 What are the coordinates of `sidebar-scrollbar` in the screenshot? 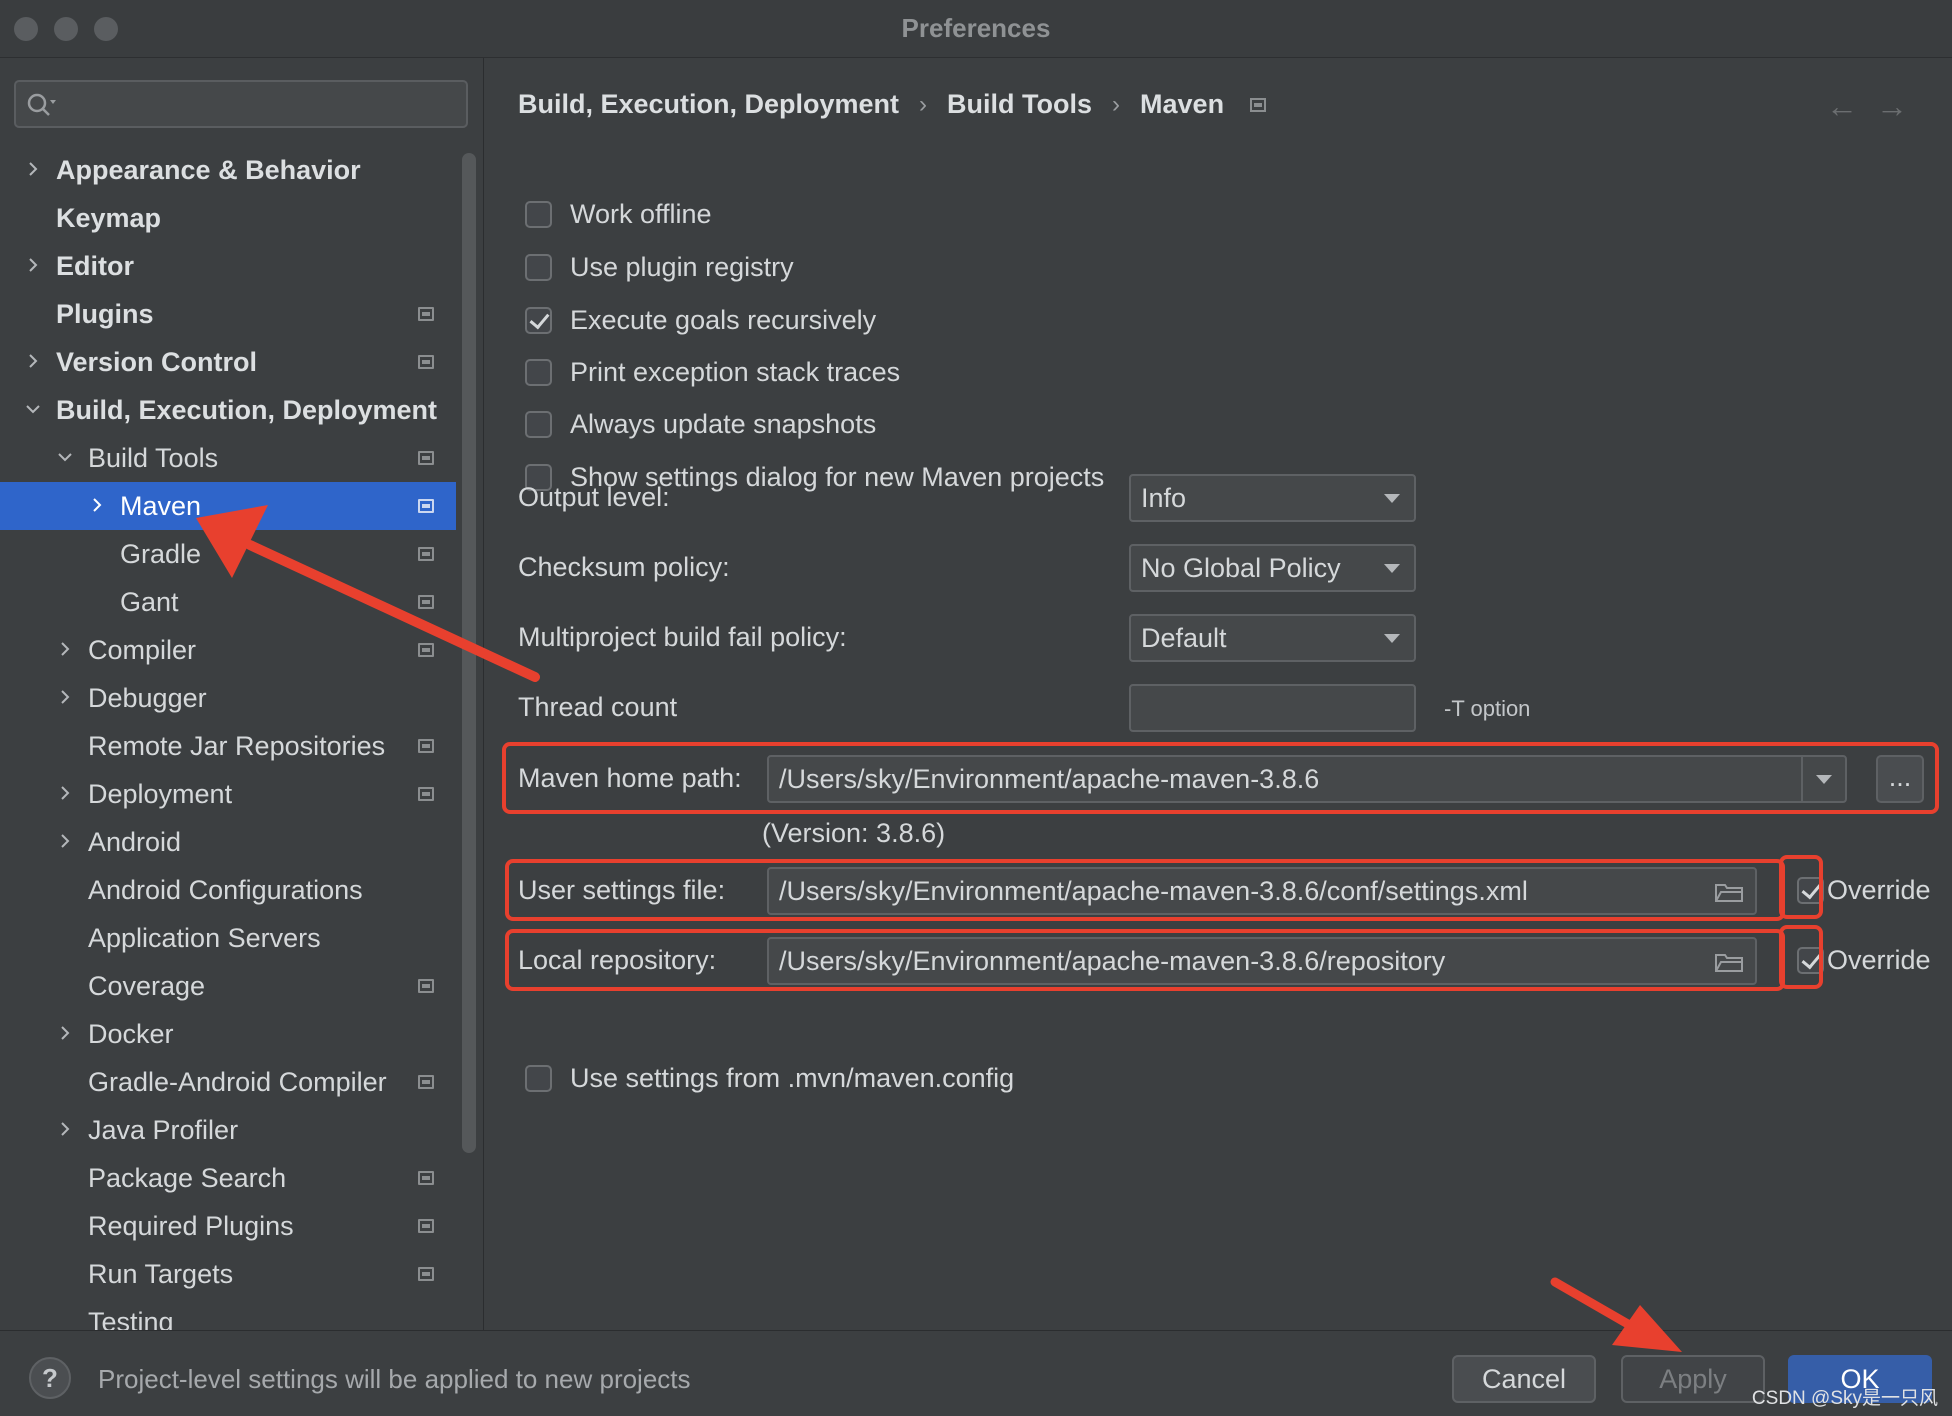 It's located at (469, 653).